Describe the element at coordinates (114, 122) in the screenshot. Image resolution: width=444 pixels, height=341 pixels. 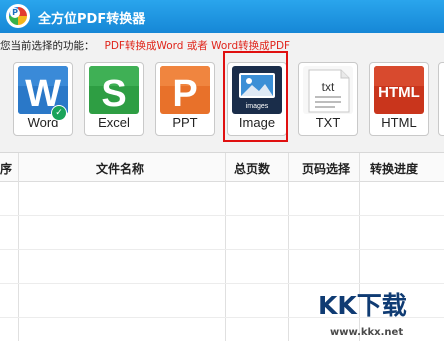
I see `excel-label: Excel` at that location.